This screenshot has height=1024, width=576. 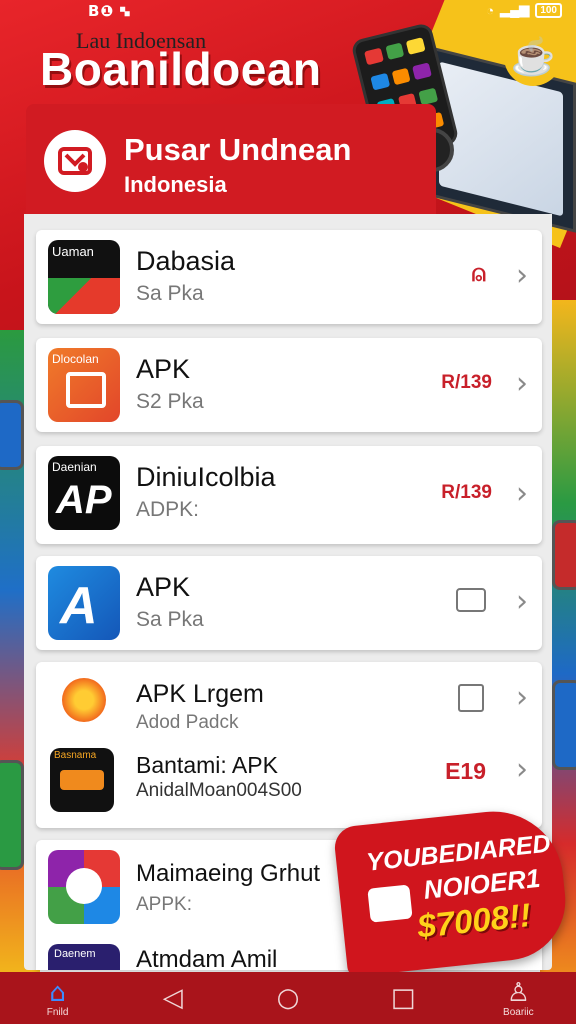 I want to click on calendar-icon, so click(x=471, y=698).